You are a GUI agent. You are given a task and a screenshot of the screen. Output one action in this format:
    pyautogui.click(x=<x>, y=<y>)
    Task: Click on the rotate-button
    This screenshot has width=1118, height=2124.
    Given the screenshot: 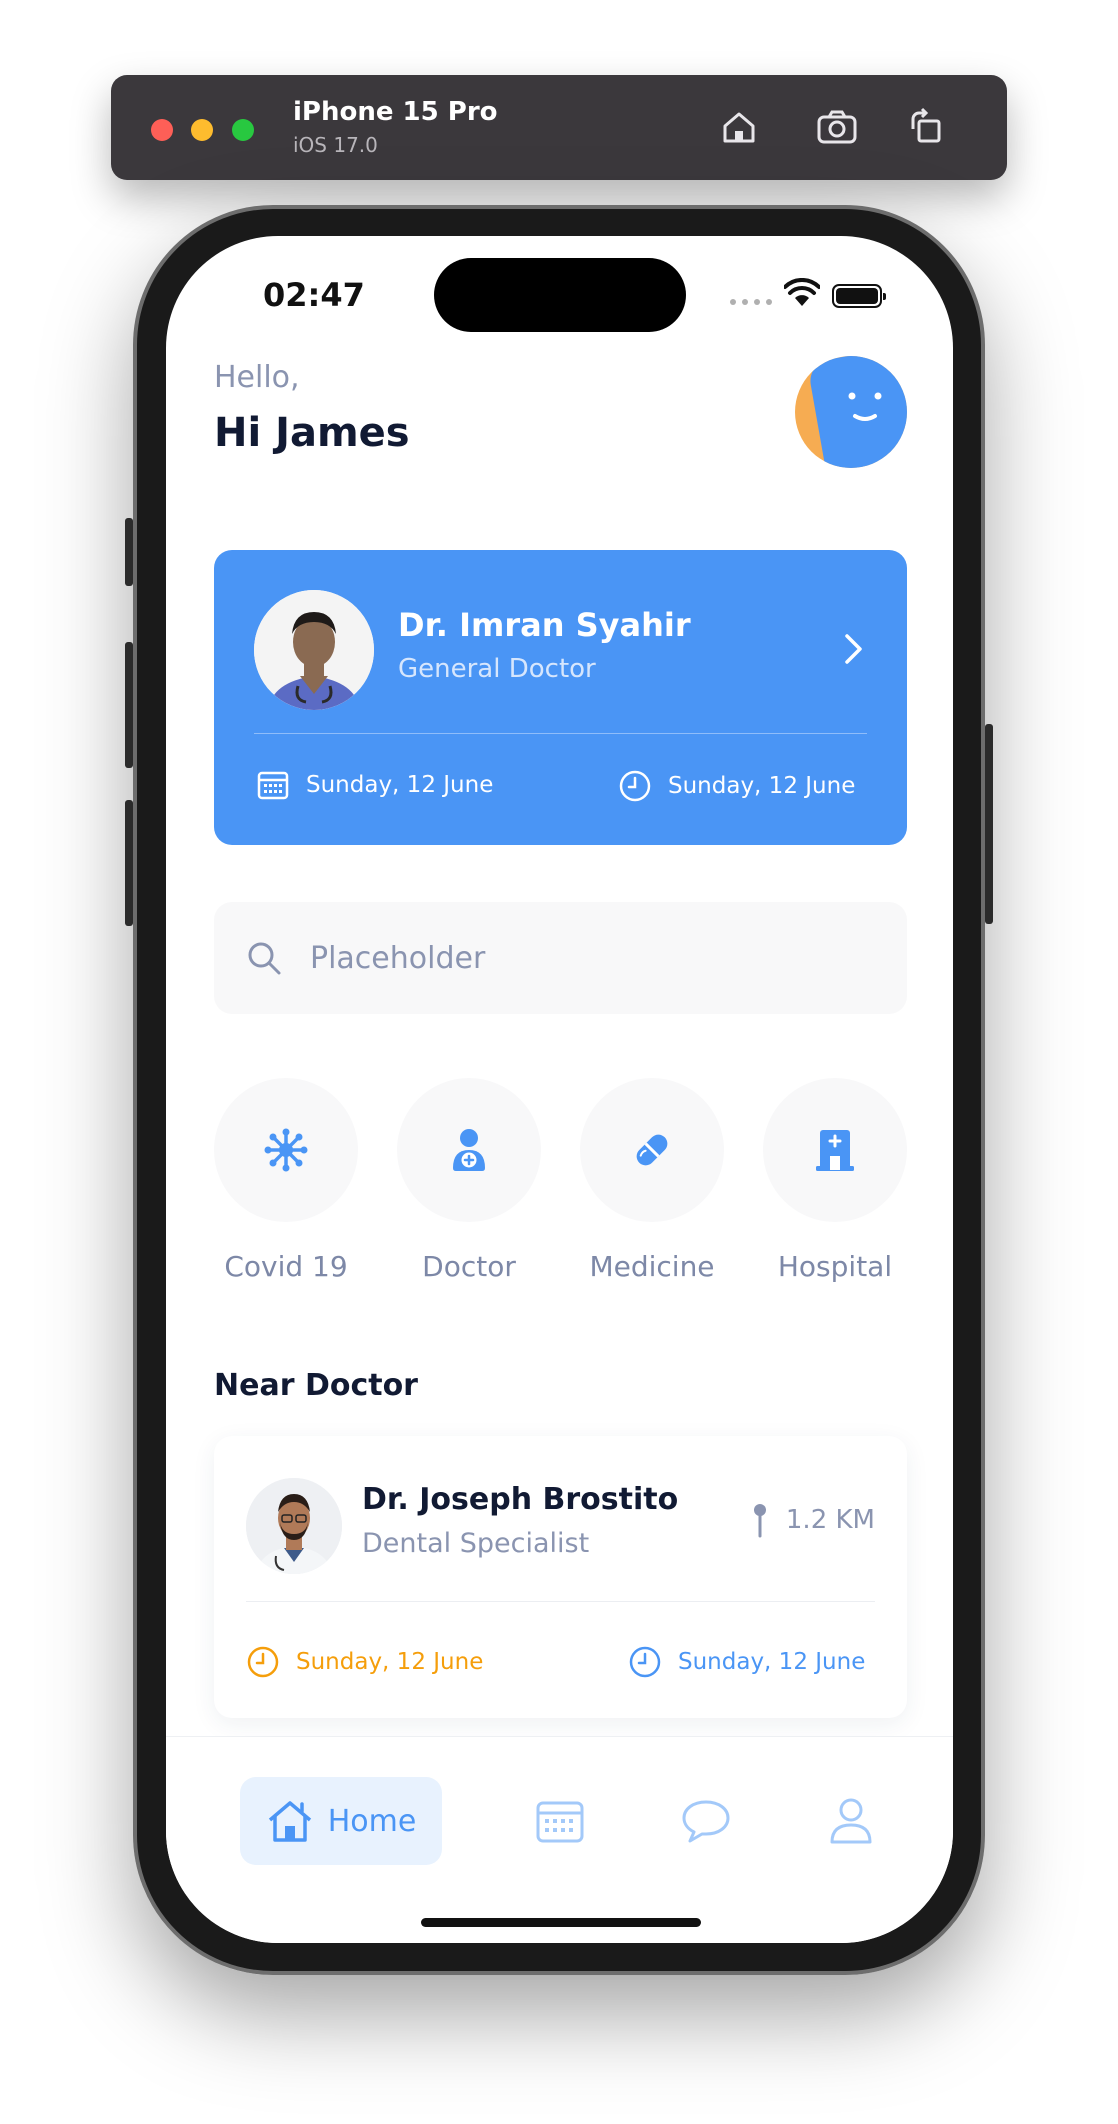 What is the action you would take?
    pyautogui.click(x=927, y=127)
    